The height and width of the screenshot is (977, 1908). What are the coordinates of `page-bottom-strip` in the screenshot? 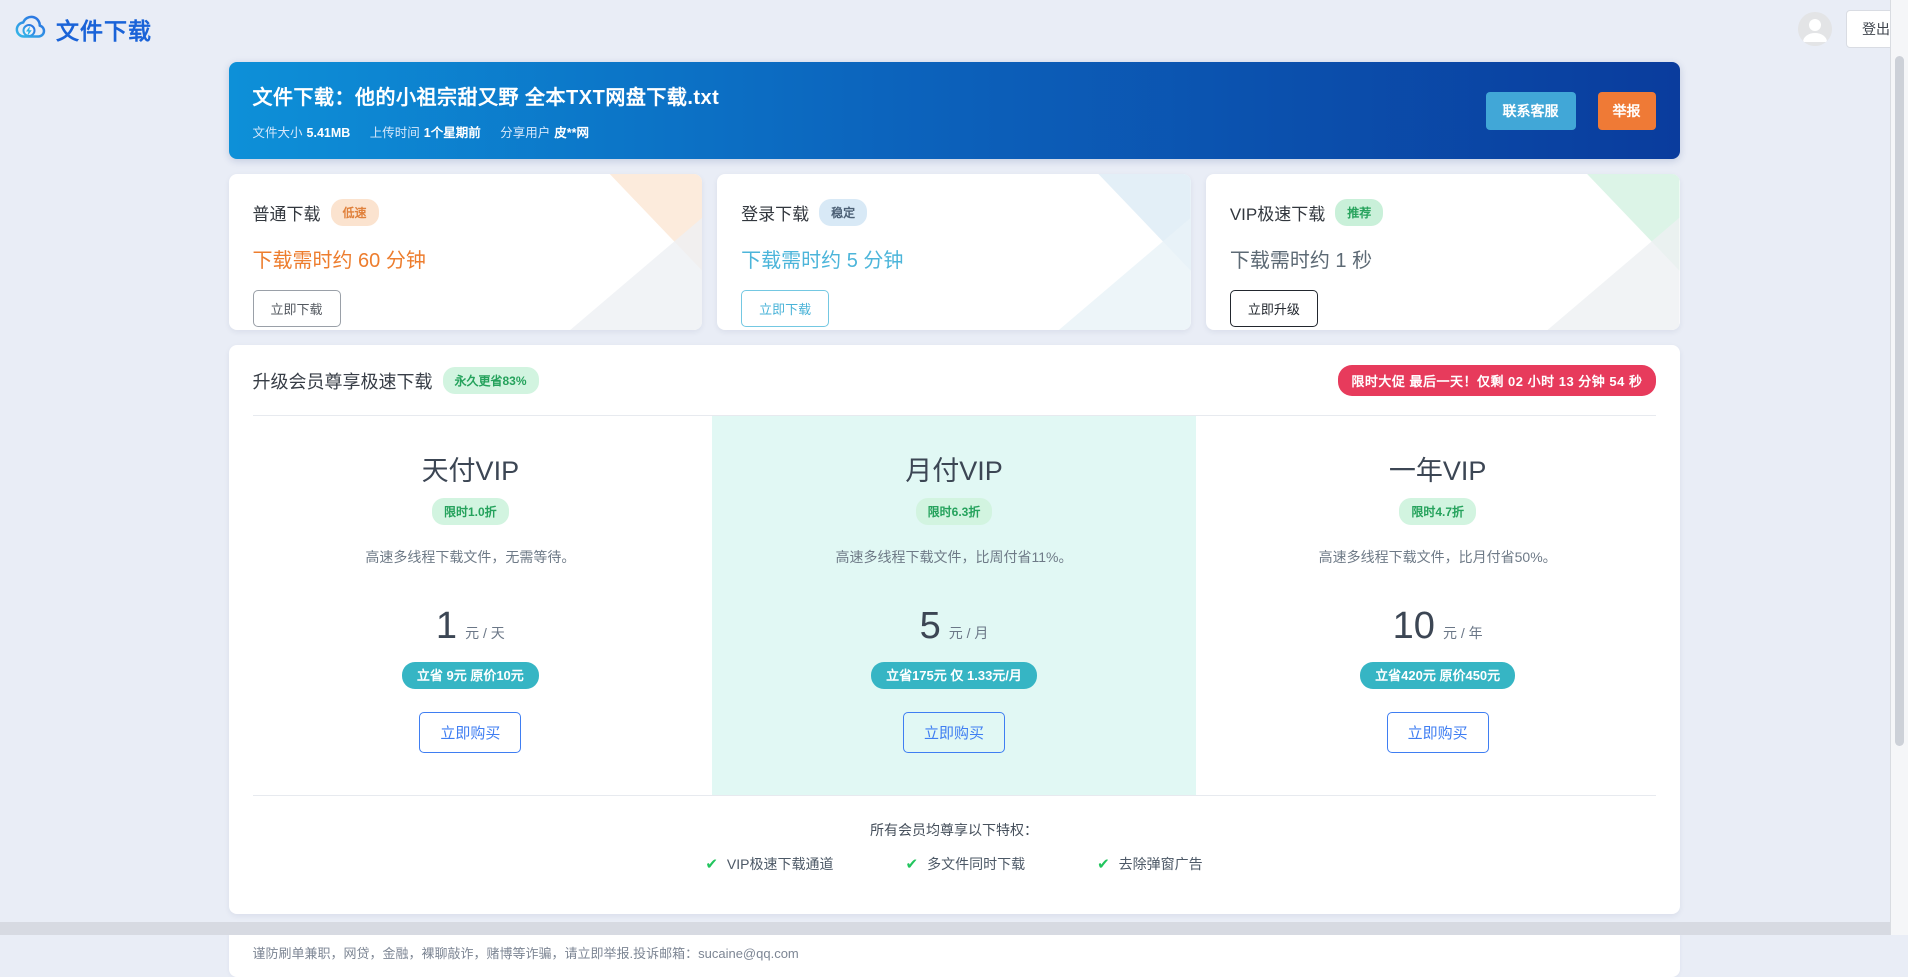 It's located at (954, 928).